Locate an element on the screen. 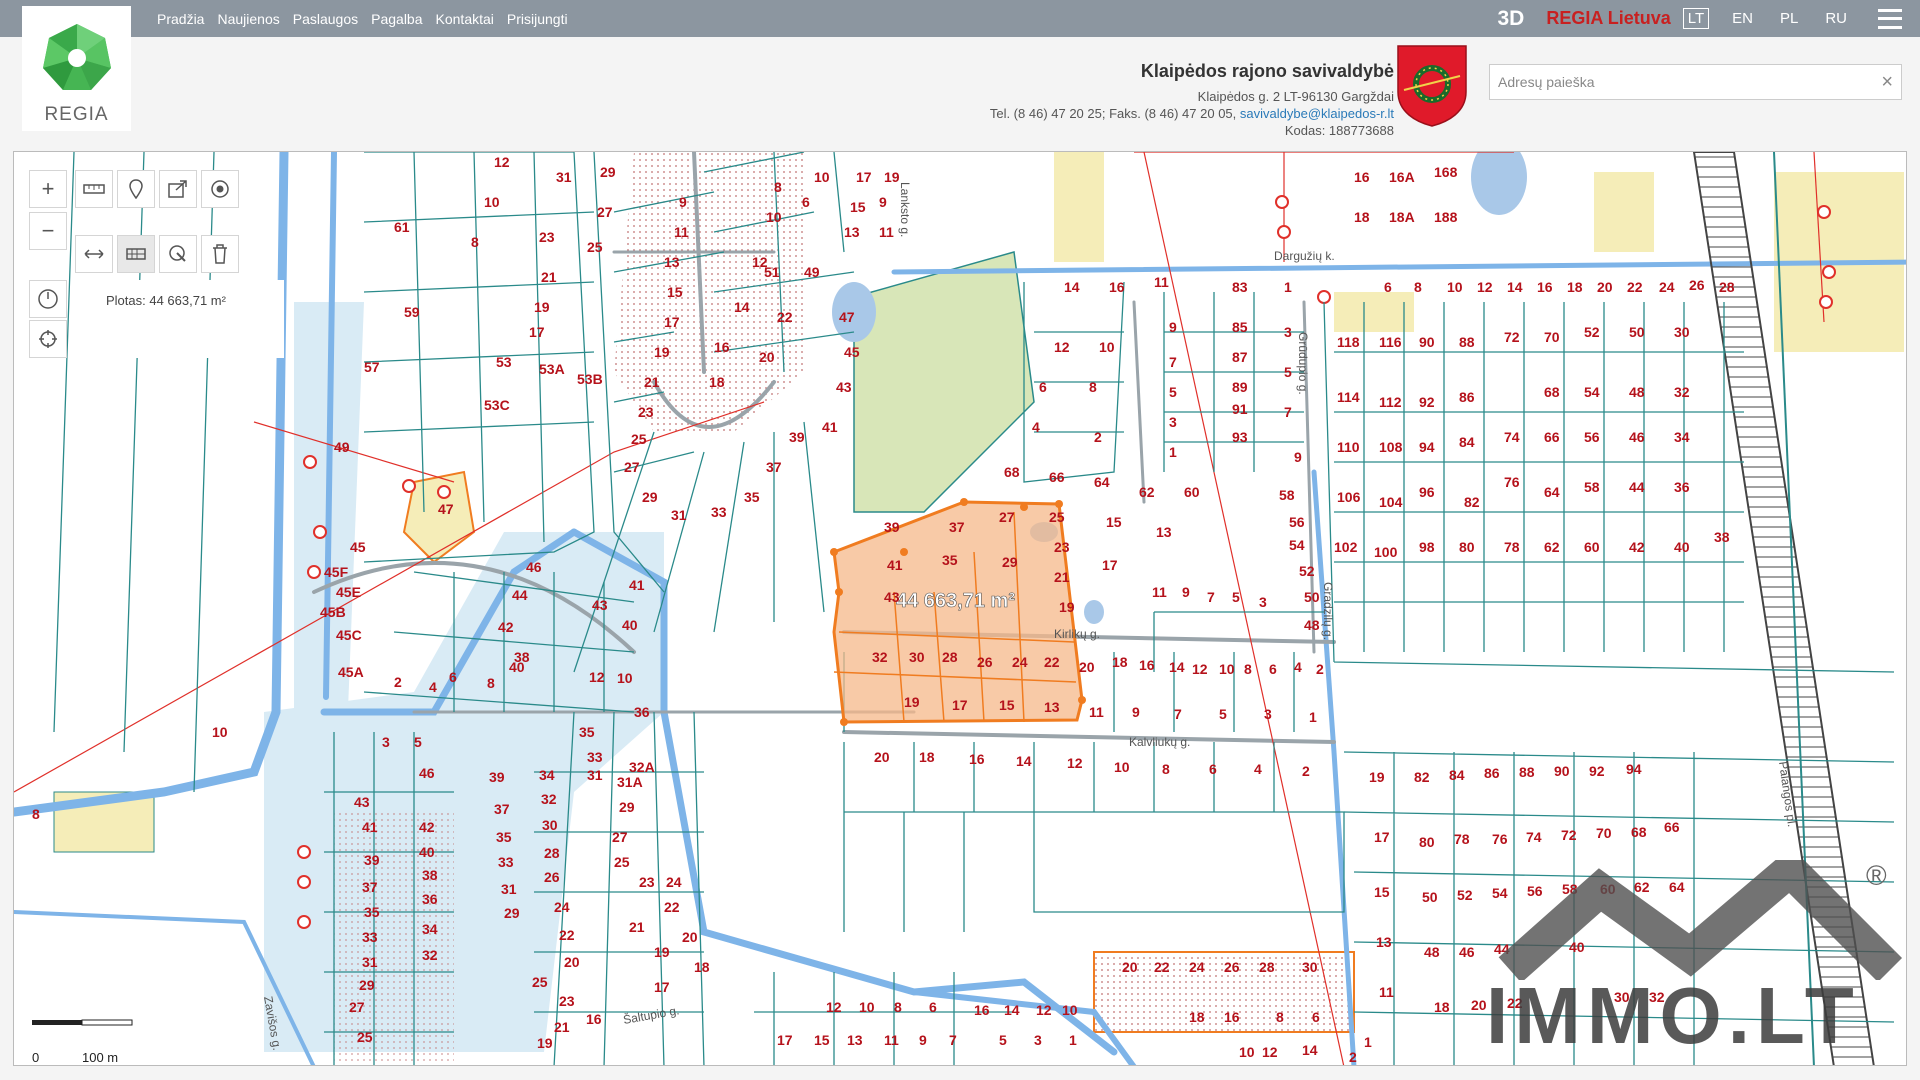  search-clear-icon: × is located at coordinates (1887, 82).